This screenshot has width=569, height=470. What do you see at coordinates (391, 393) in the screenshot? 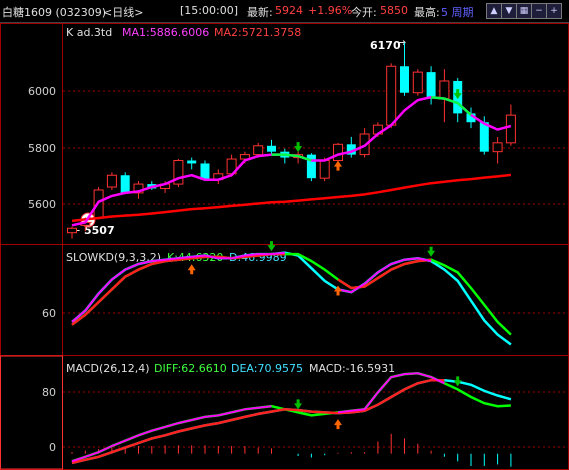
I see `macd-rise-line` at bounding box center [391, 393].